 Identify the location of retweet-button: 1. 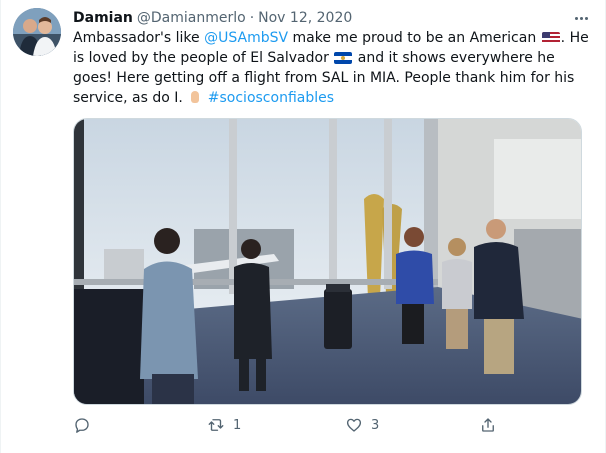
(224, 425).